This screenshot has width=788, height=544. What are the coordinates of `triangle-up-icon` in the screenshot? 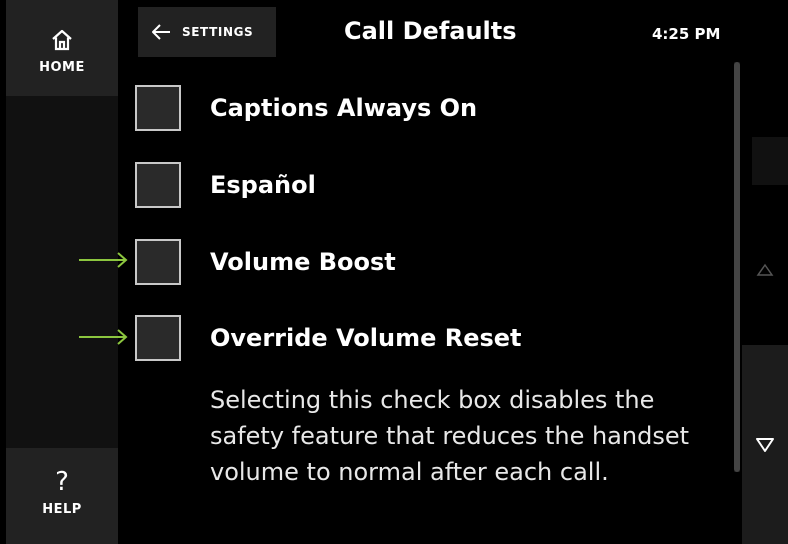 It's located at (765, 269).